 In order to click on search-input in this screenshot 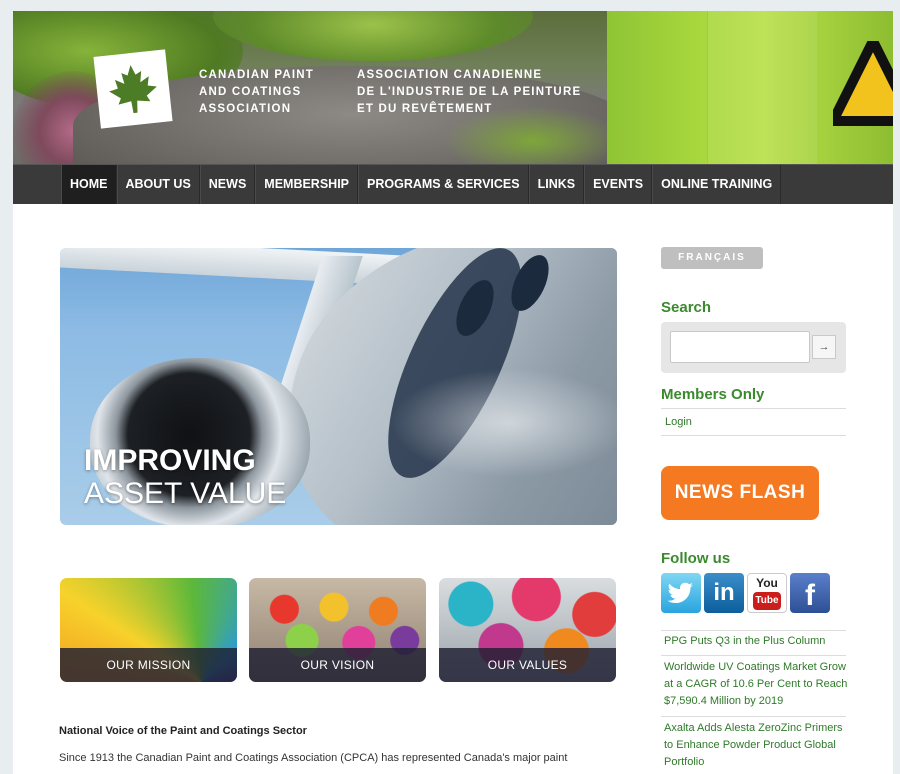, I will do `click(740, 347)`.